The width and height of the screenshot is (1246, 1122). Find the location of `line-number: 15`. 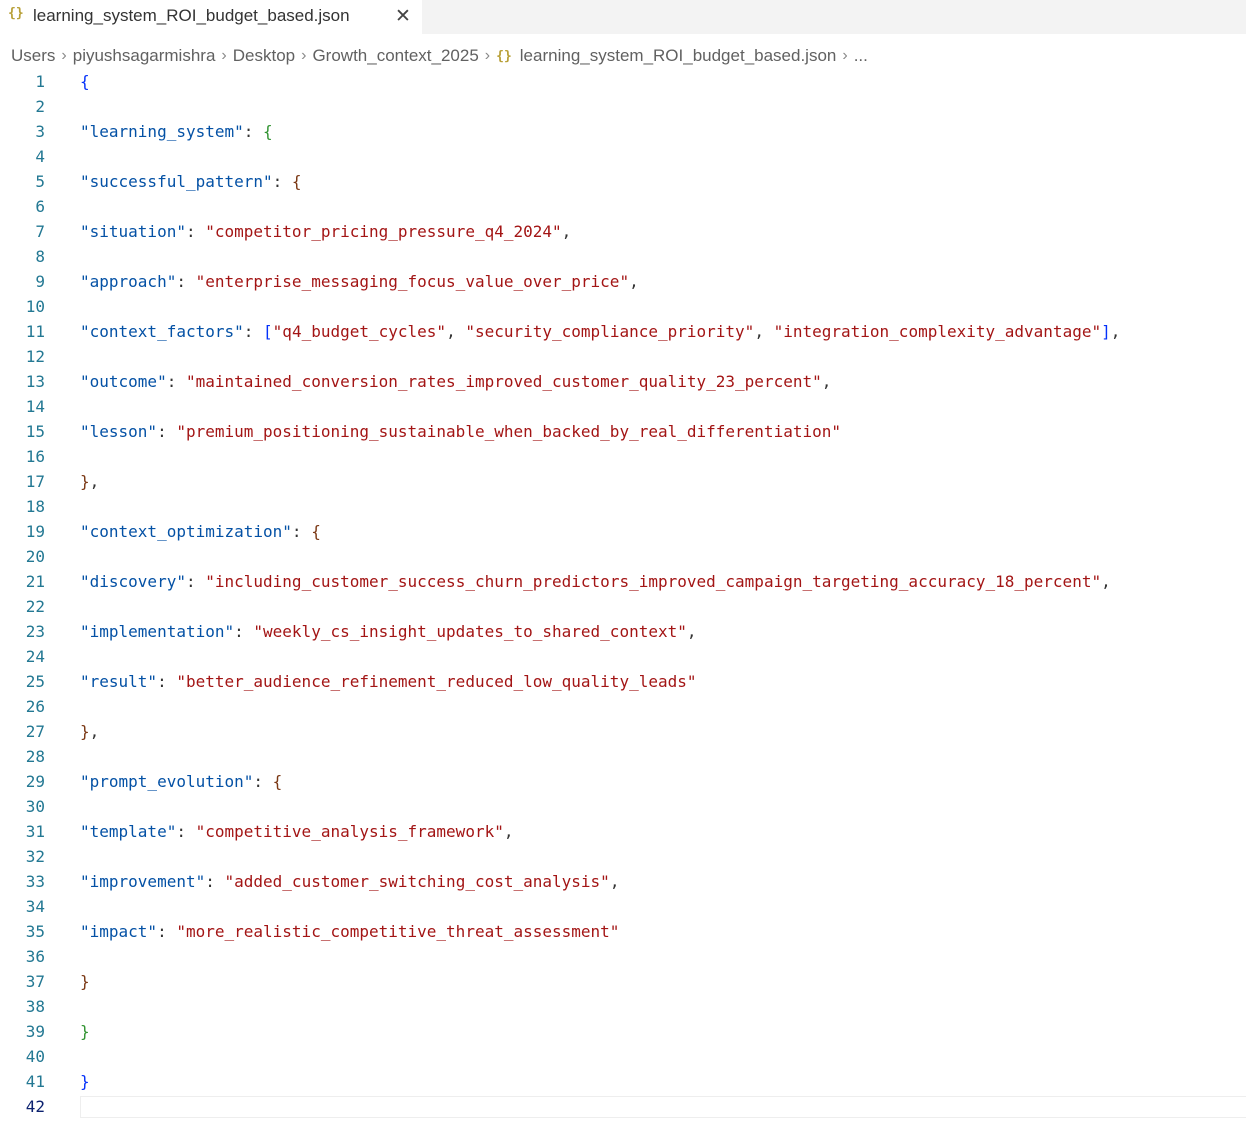

line-number: 15 is located at coordinates (35, 431).